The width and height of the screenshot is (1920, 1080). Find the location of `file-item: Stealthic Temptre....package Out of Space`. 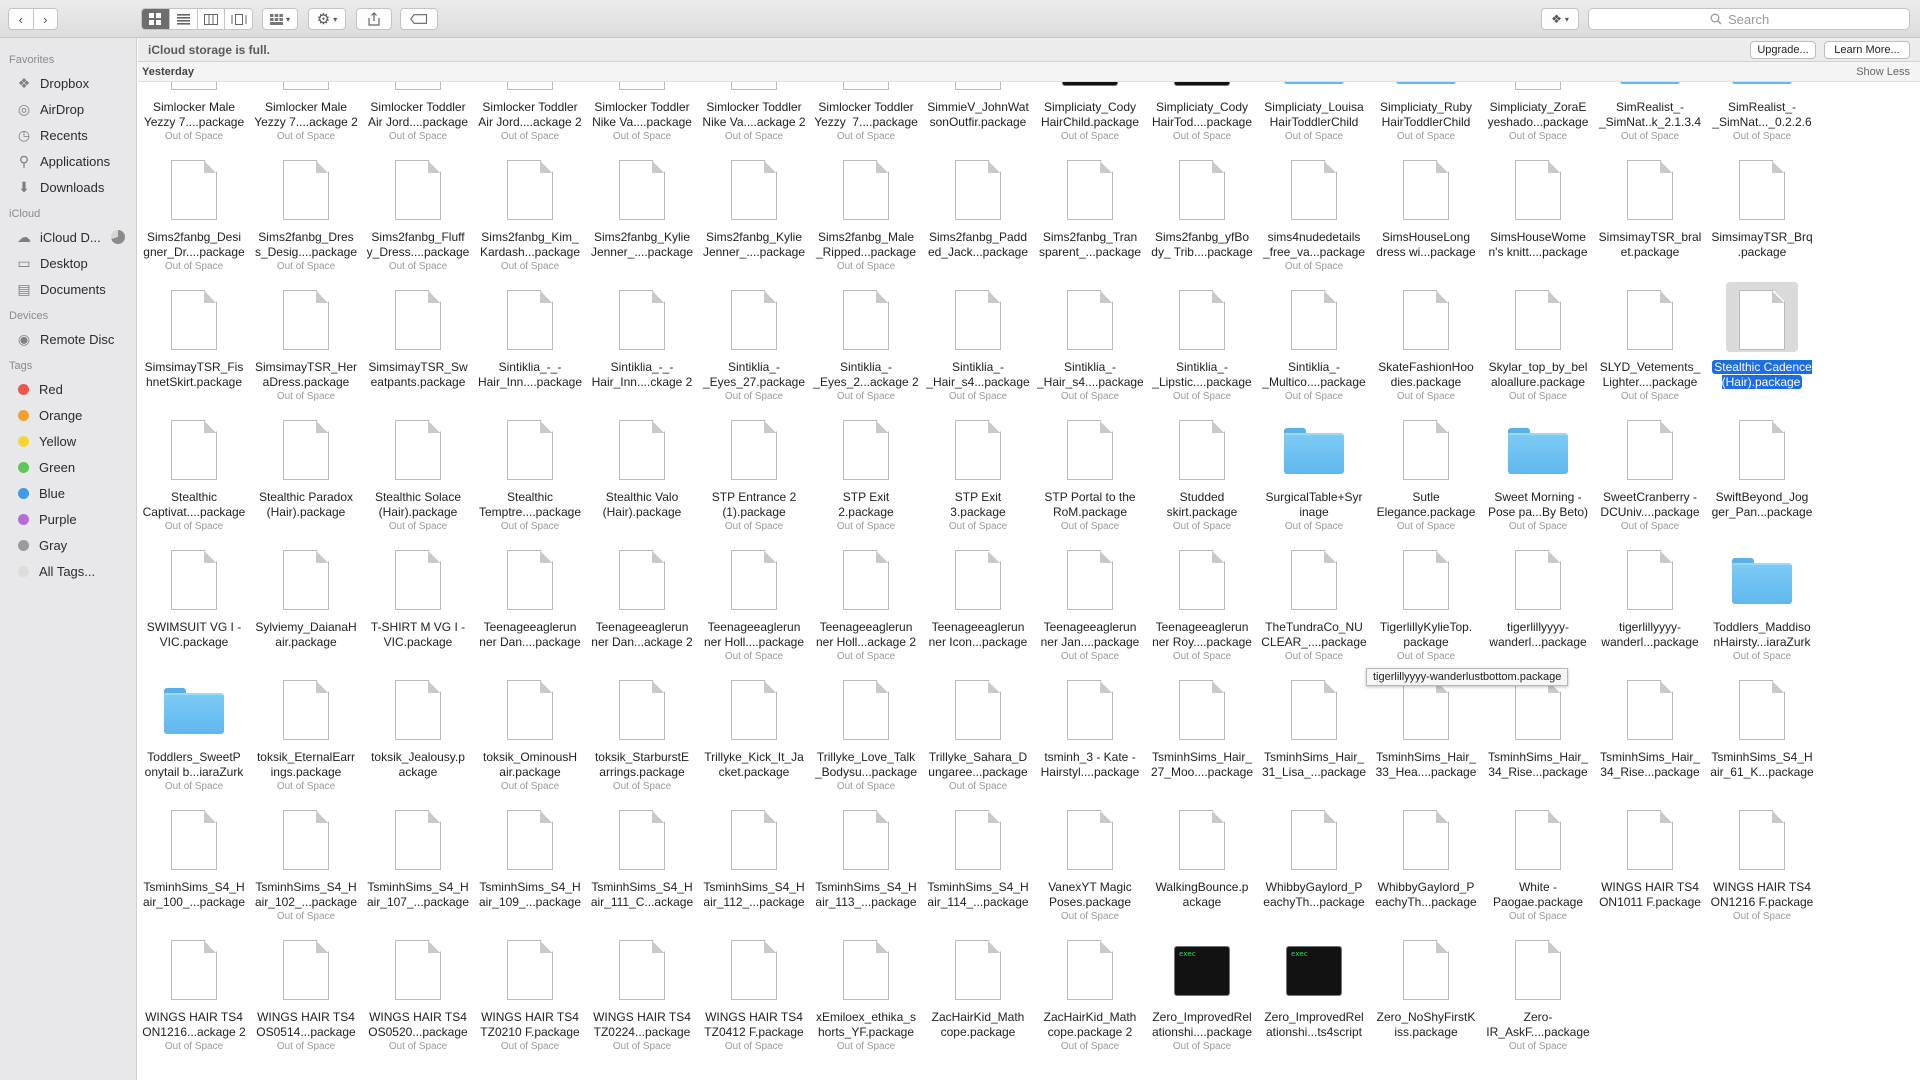

file-item: Stealthic Temptre....package Out of Space is located at coordinates (530, 475).